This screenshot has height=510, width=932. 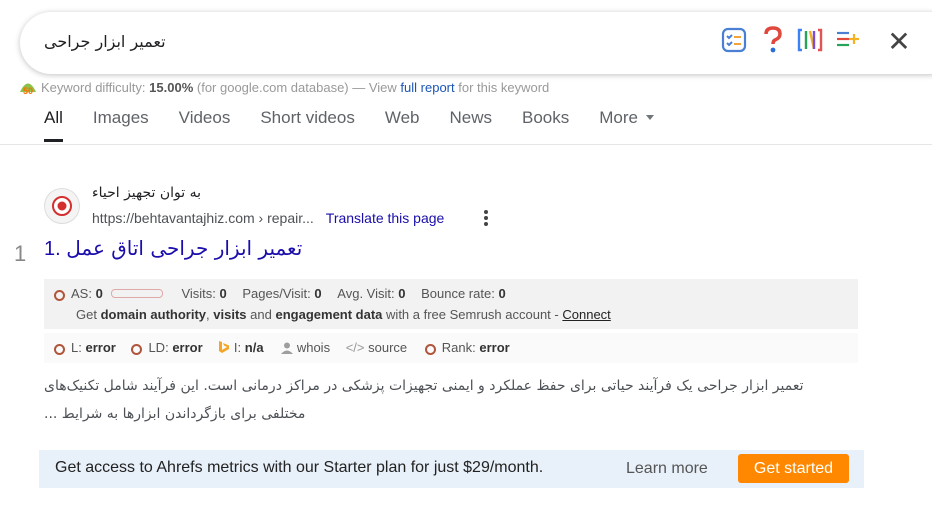 I want to click on full-report-link: full report, so click(x=427, y=87).